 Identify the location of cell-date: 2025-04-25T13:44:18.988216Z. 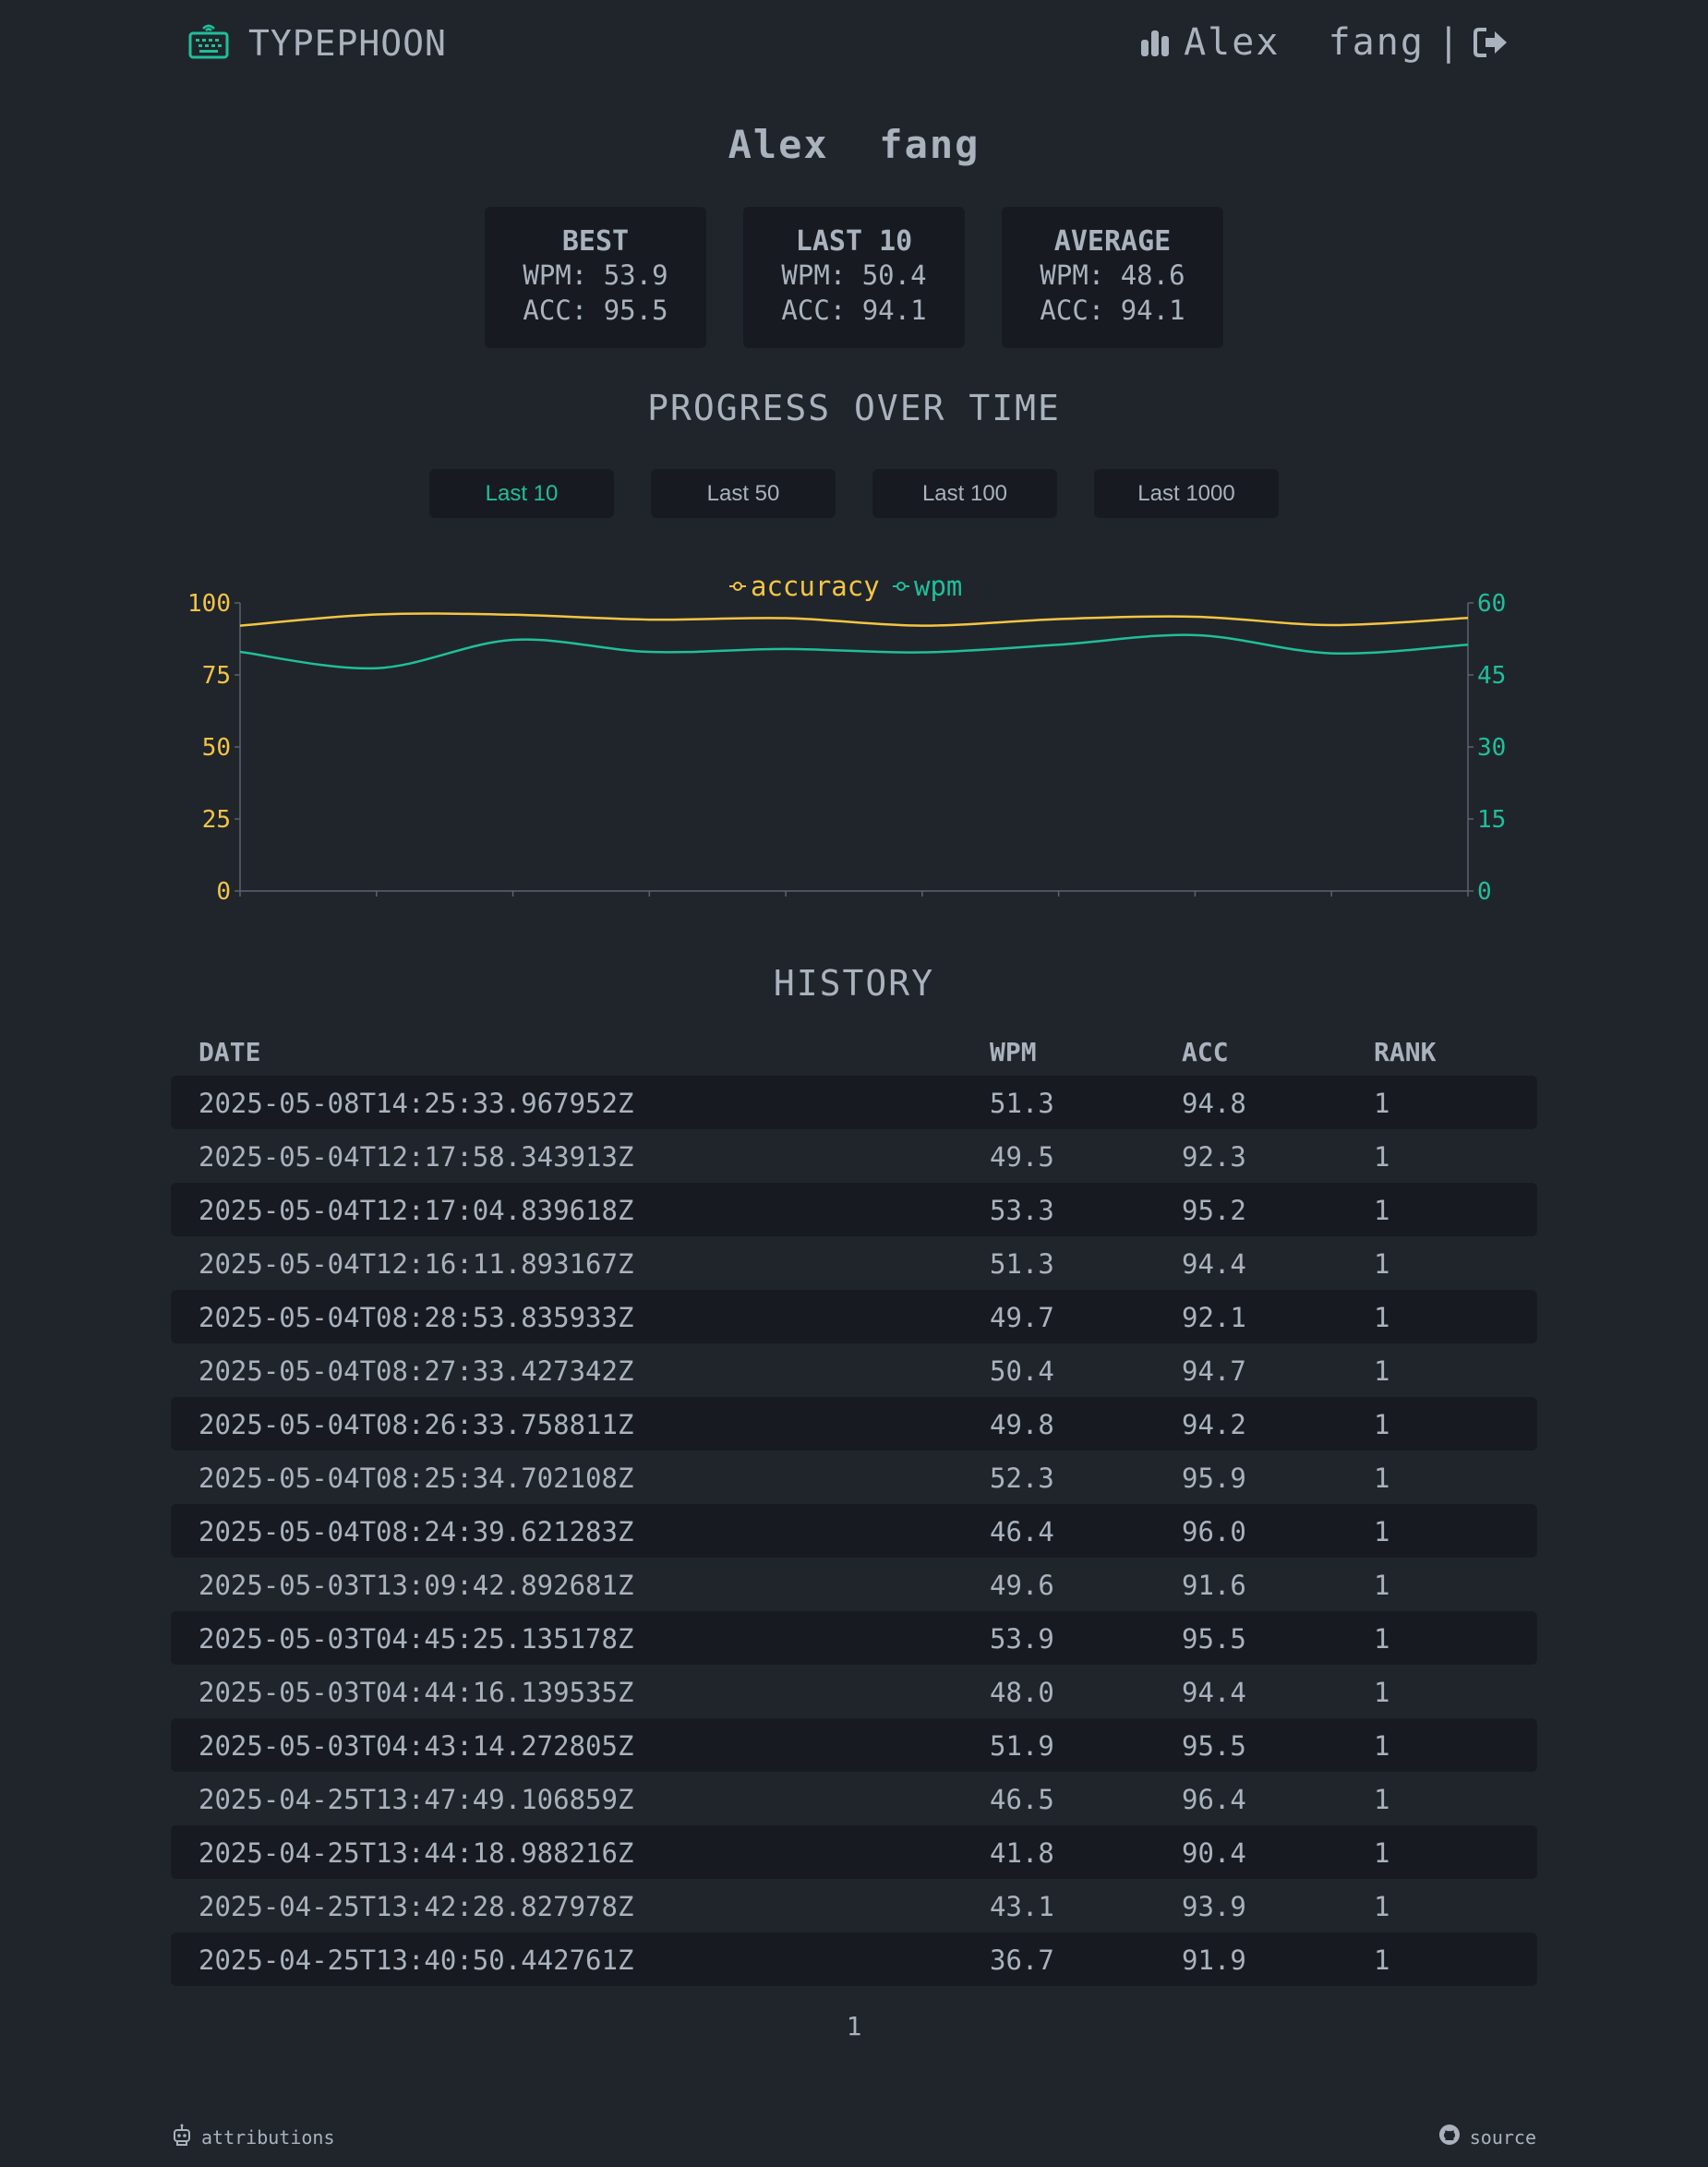
(416, 1853).